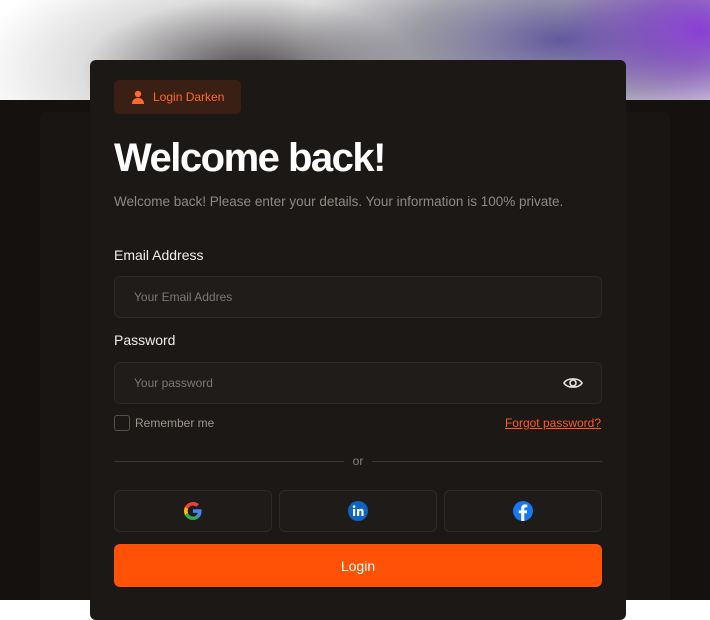 Image resolution: width=710 pixels, height=620 pixels. Describe the element at coordinates (358, 297) in the screenshot. I see `email-field` at that location.